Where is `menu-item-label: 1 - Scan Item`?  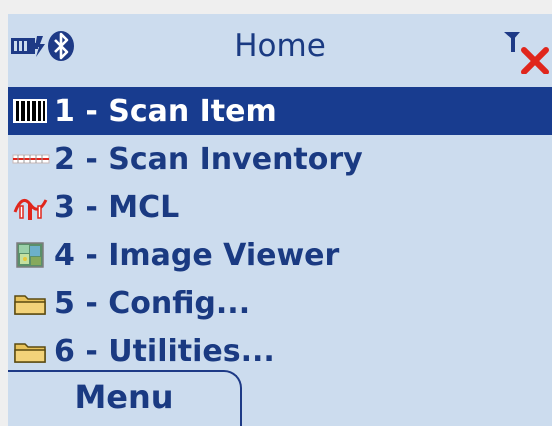
menu-item-label: 1 - Scan Item is located at coordinates (165, 111).